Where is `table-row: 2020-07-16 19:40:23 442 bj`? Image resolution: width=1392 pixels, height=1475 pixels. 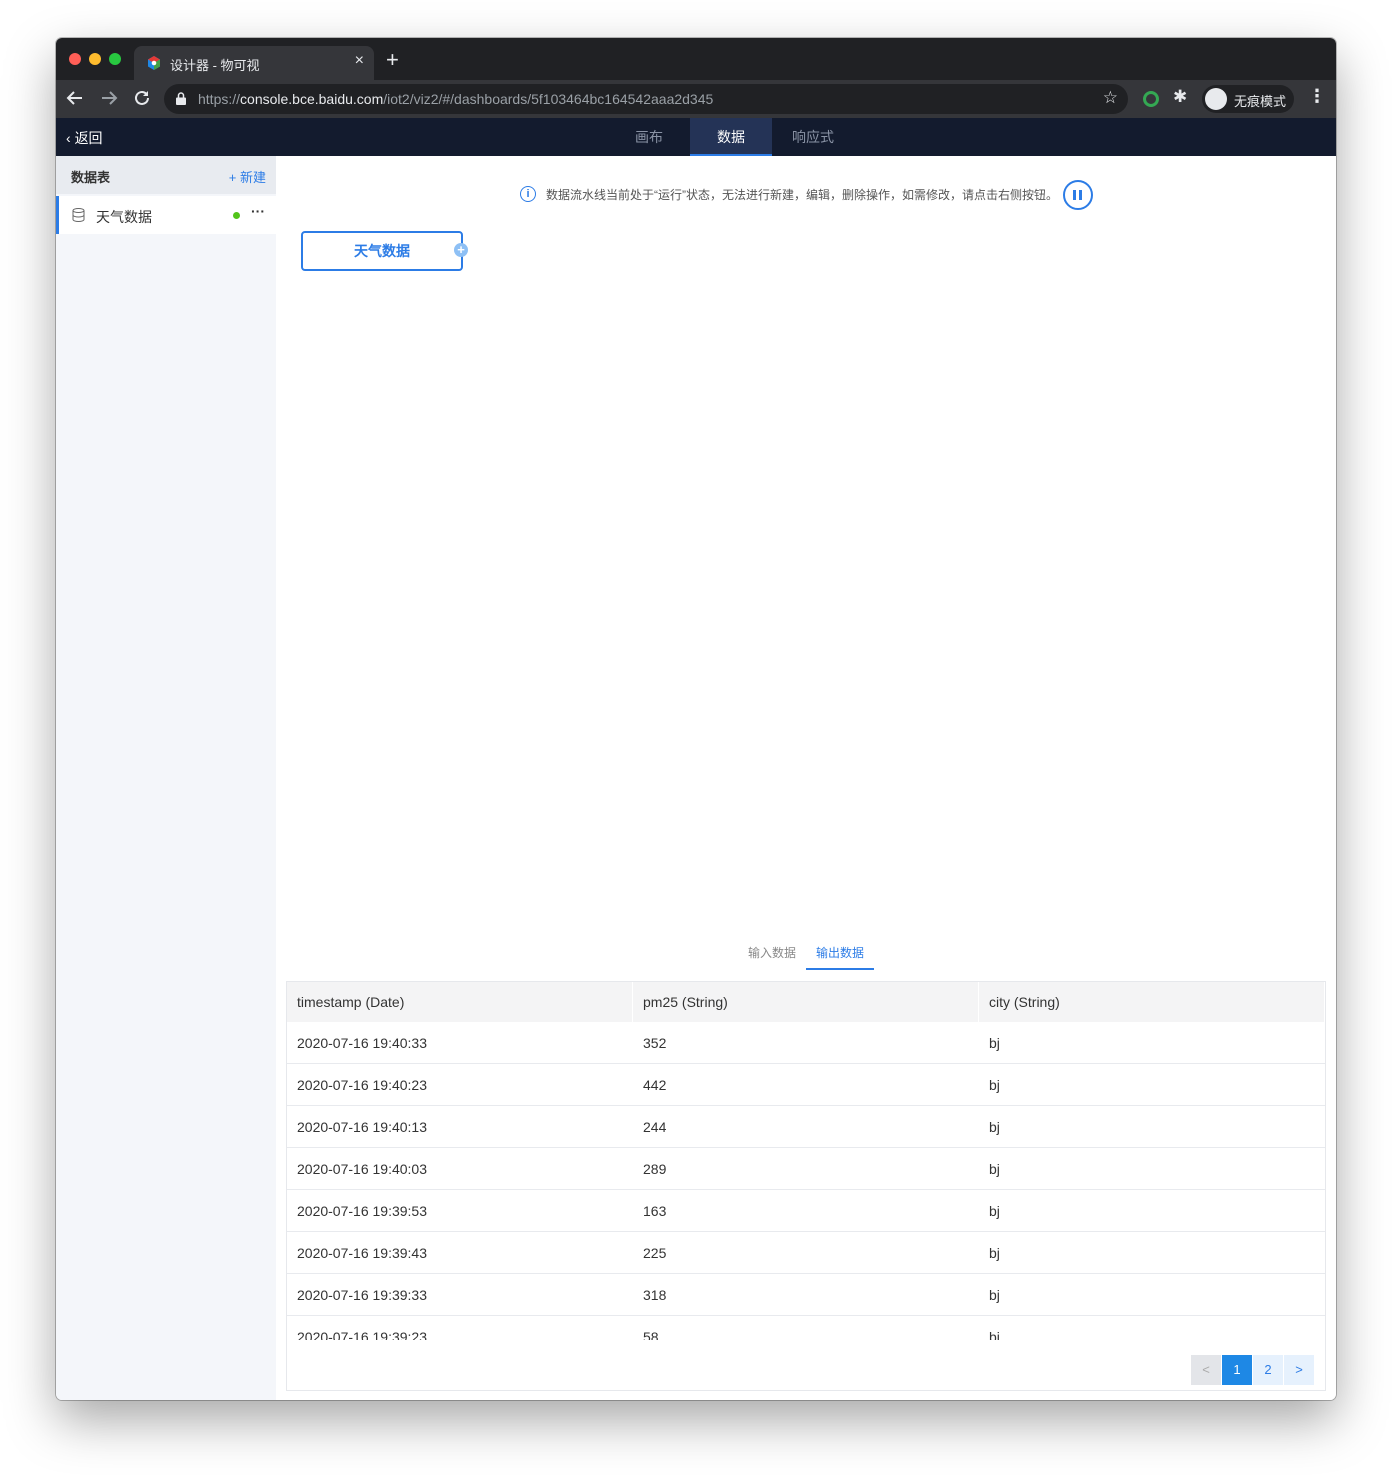 table-row: 2020-07-16 19:40:23 442 bj is located at coordinates (806, 1085).